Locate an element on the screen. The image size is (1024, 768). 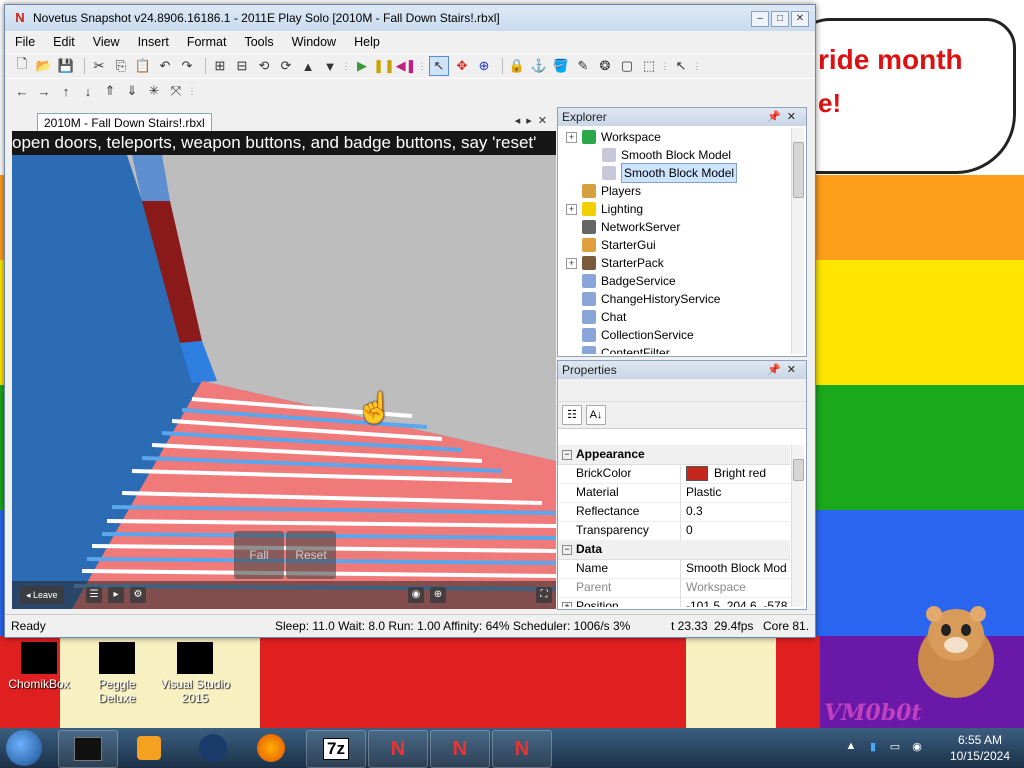
stop-icon: ◀❚ is located at coordinates (406, 66).